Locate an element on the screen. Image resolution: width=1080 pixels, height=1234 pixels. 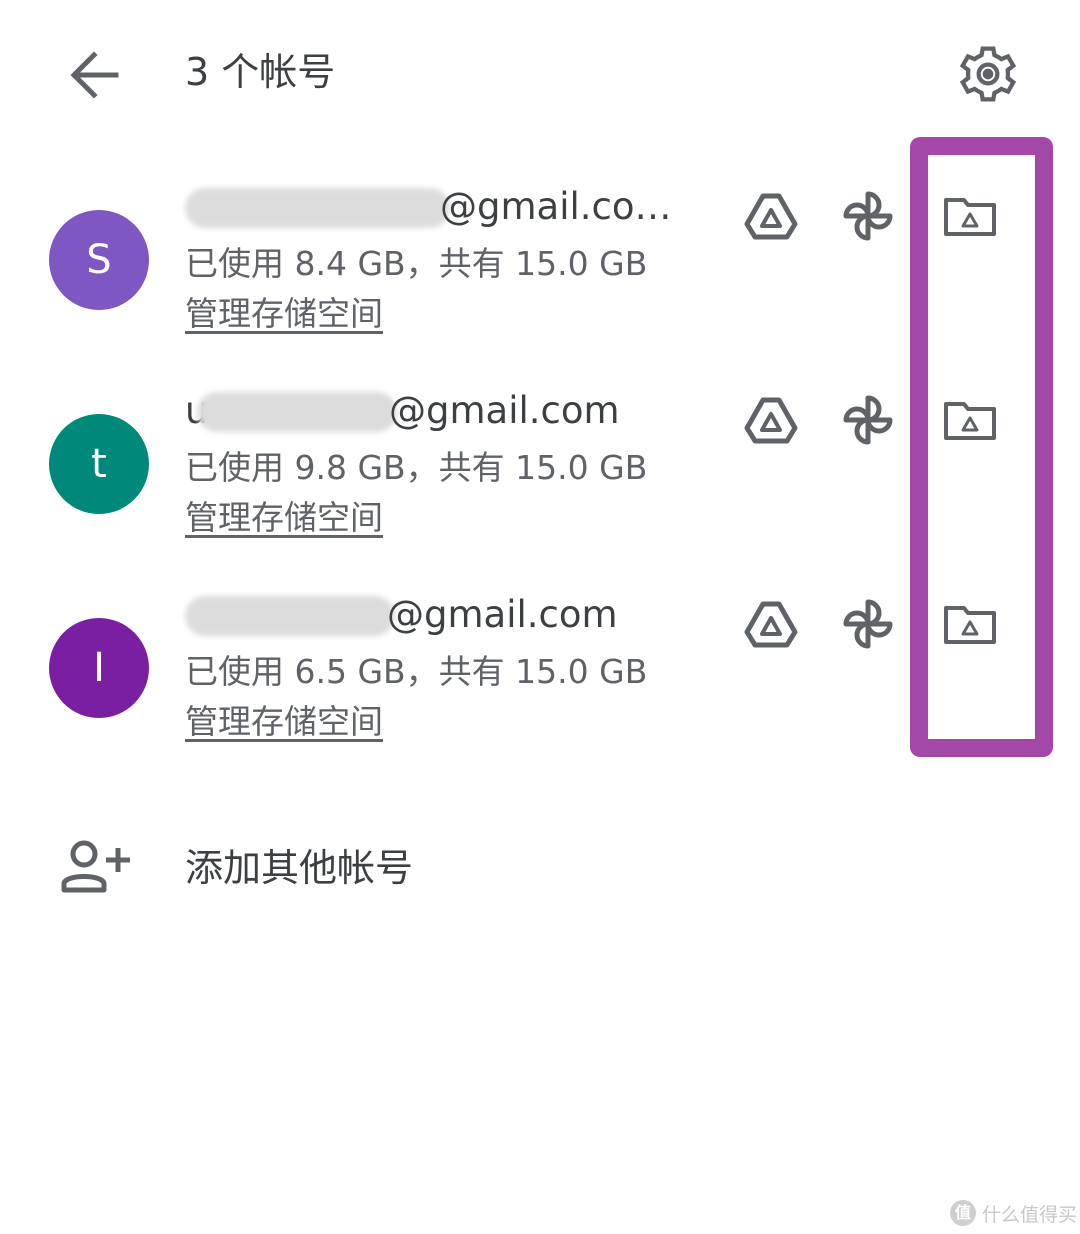
account-email: u @gmail.com is located at coordinates (435, 411).